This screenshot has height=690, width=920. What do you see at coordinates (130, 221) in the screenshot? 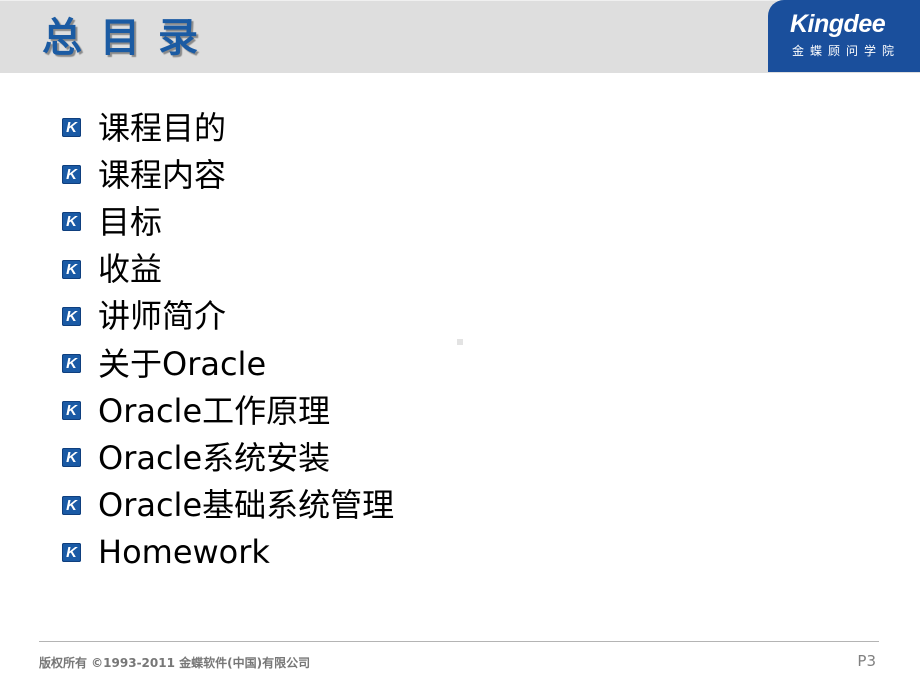
I see `toc-item-label: 目标` at bounding box center [130, 221].